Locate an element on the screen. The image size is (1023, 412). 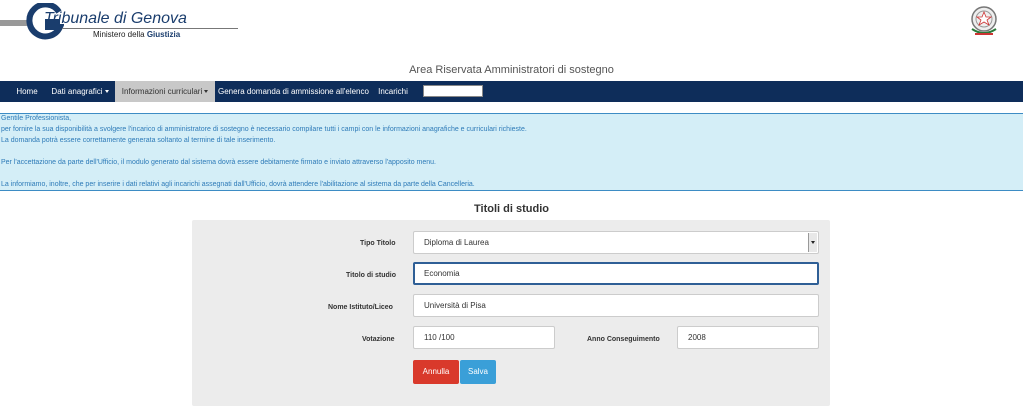
nav-incarichi-label: Incarichi is located at coordinates (393, 91).